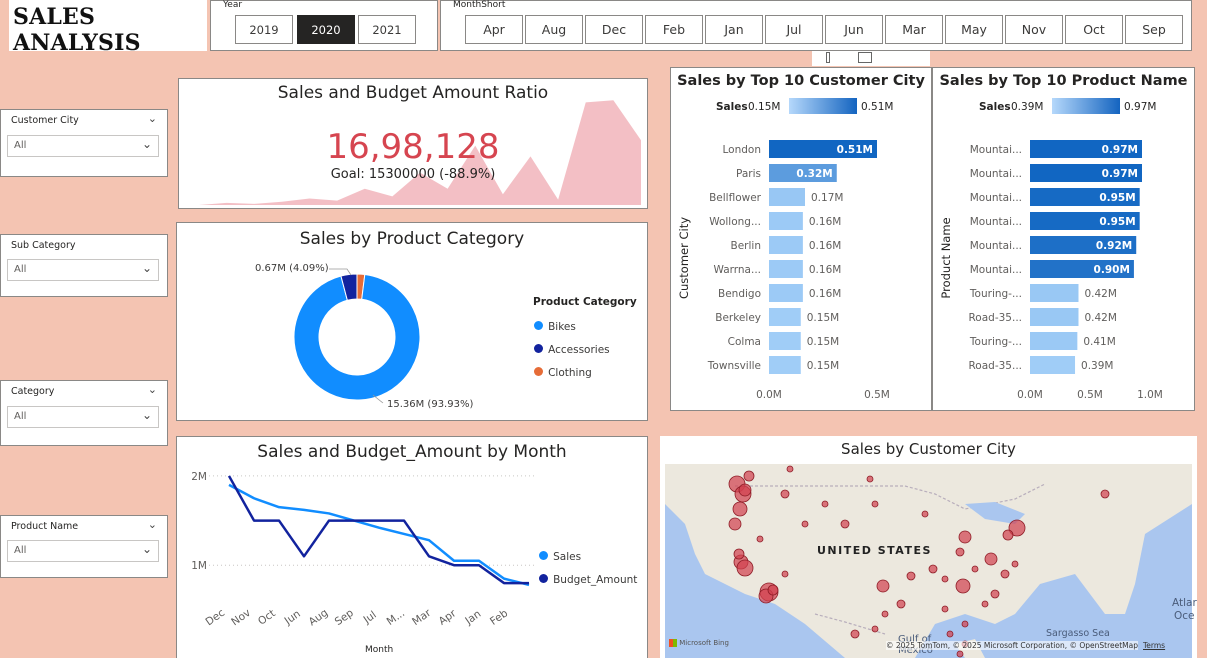  What do you see at coordinates (614, 29) in the screenshot?
I see `month-tile-dec: Dec` at bounding box center [614, 29].